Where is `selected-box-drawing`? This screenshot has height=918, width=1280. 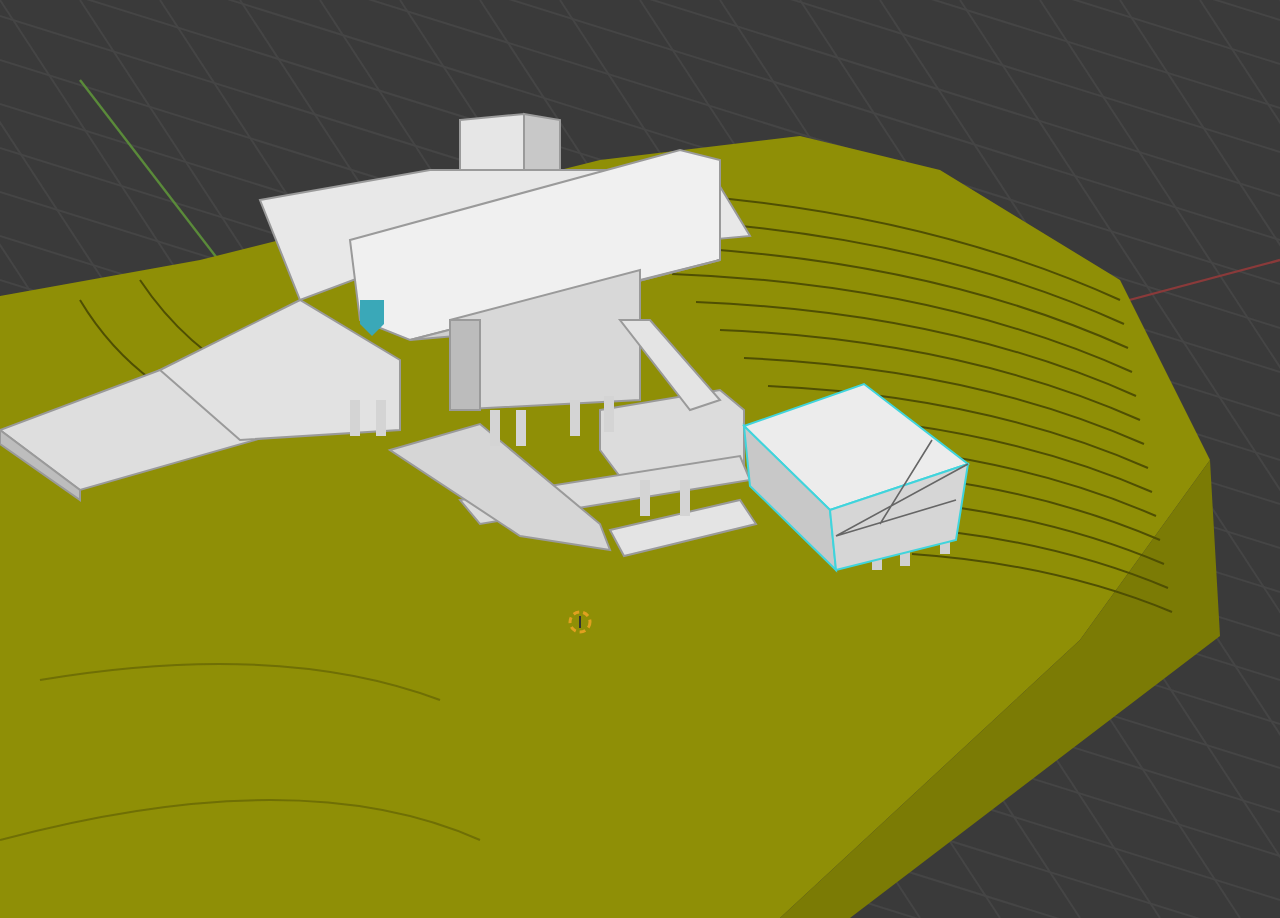 selected-box-drawing is located at coordinates (856, 477).